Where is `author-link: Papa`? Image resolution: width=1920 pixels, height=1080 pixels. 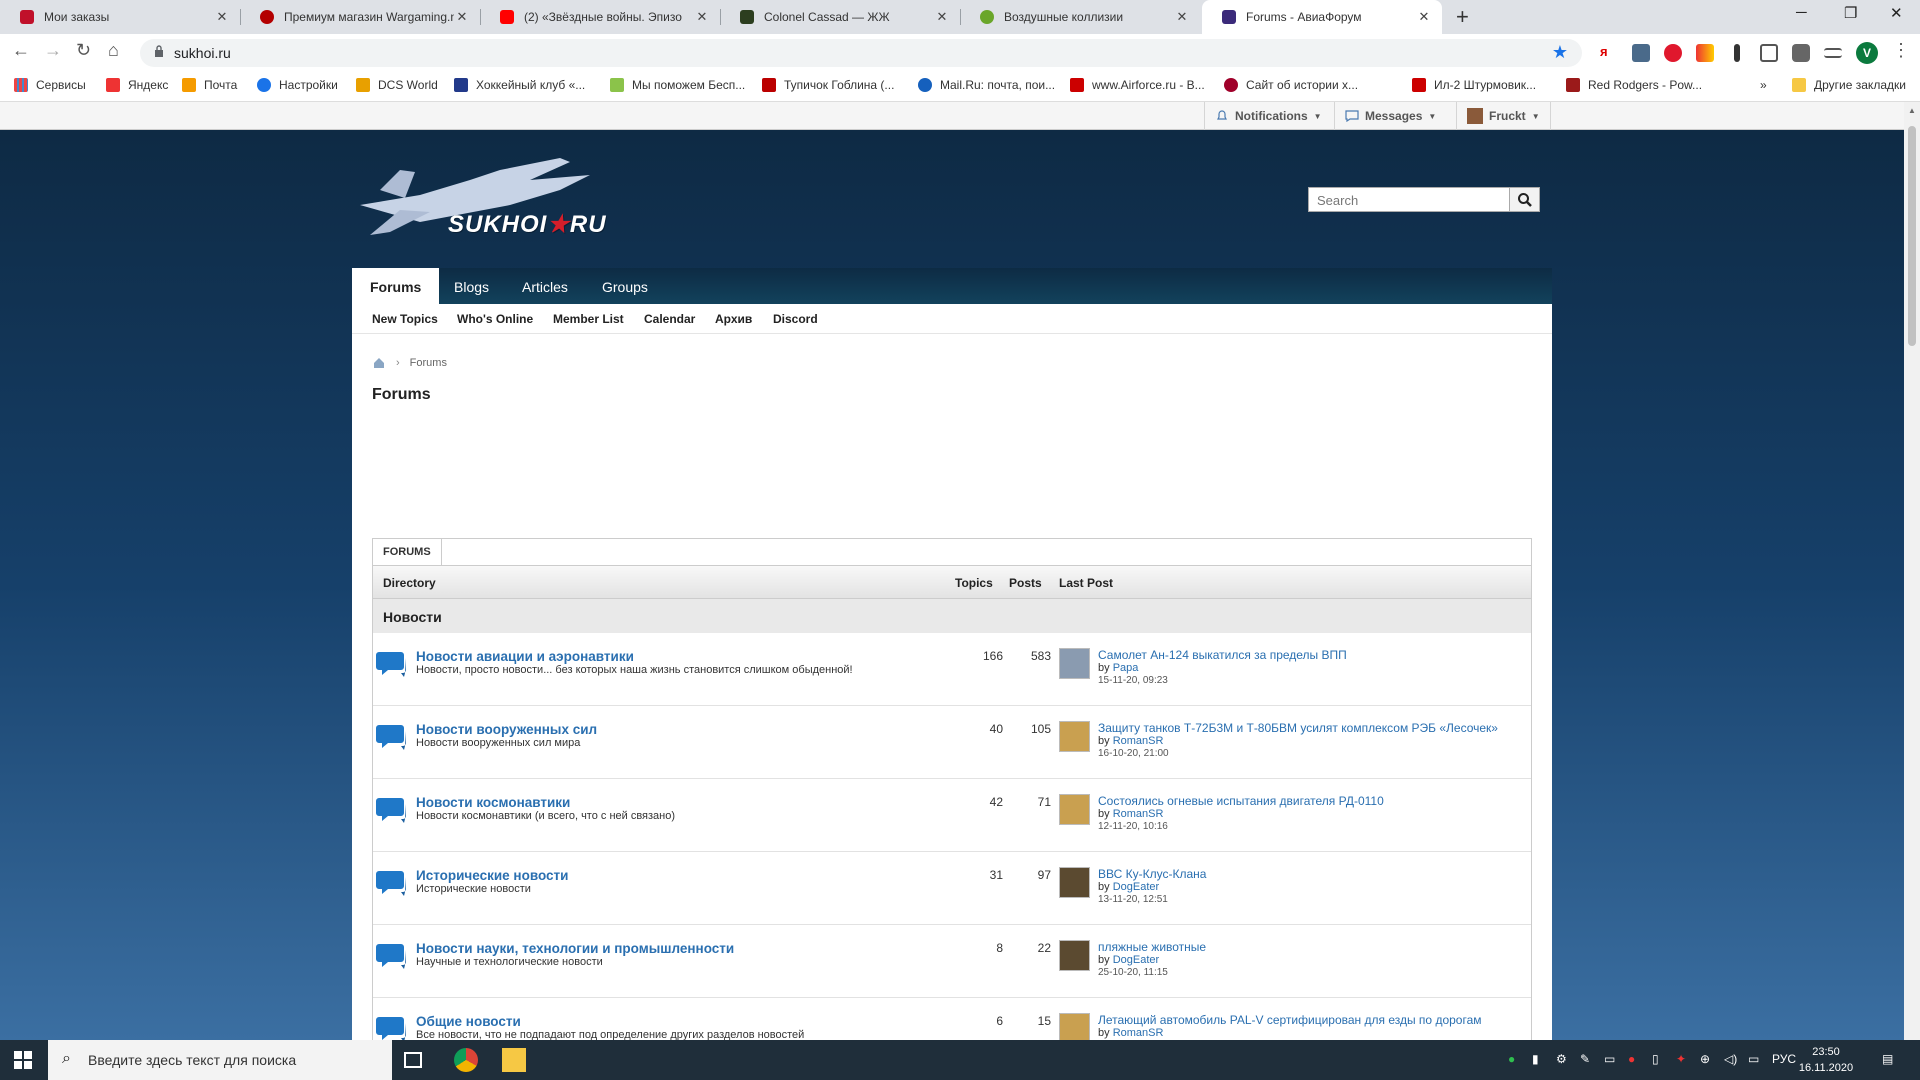 author-link: Papa is located at coordinates (1126, 668).